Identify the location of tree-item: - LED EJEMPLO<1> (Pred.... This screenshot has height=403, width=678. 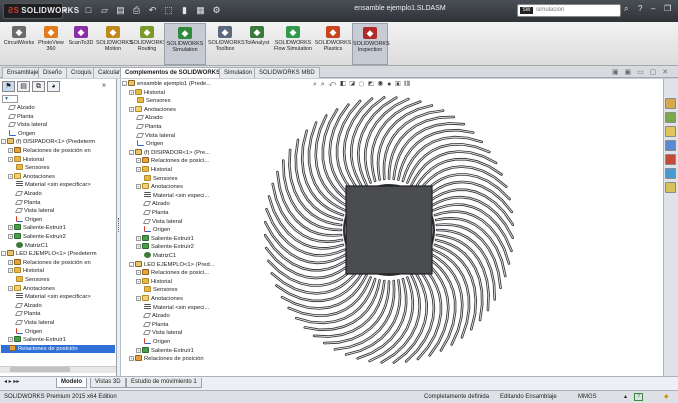
(179, 265).